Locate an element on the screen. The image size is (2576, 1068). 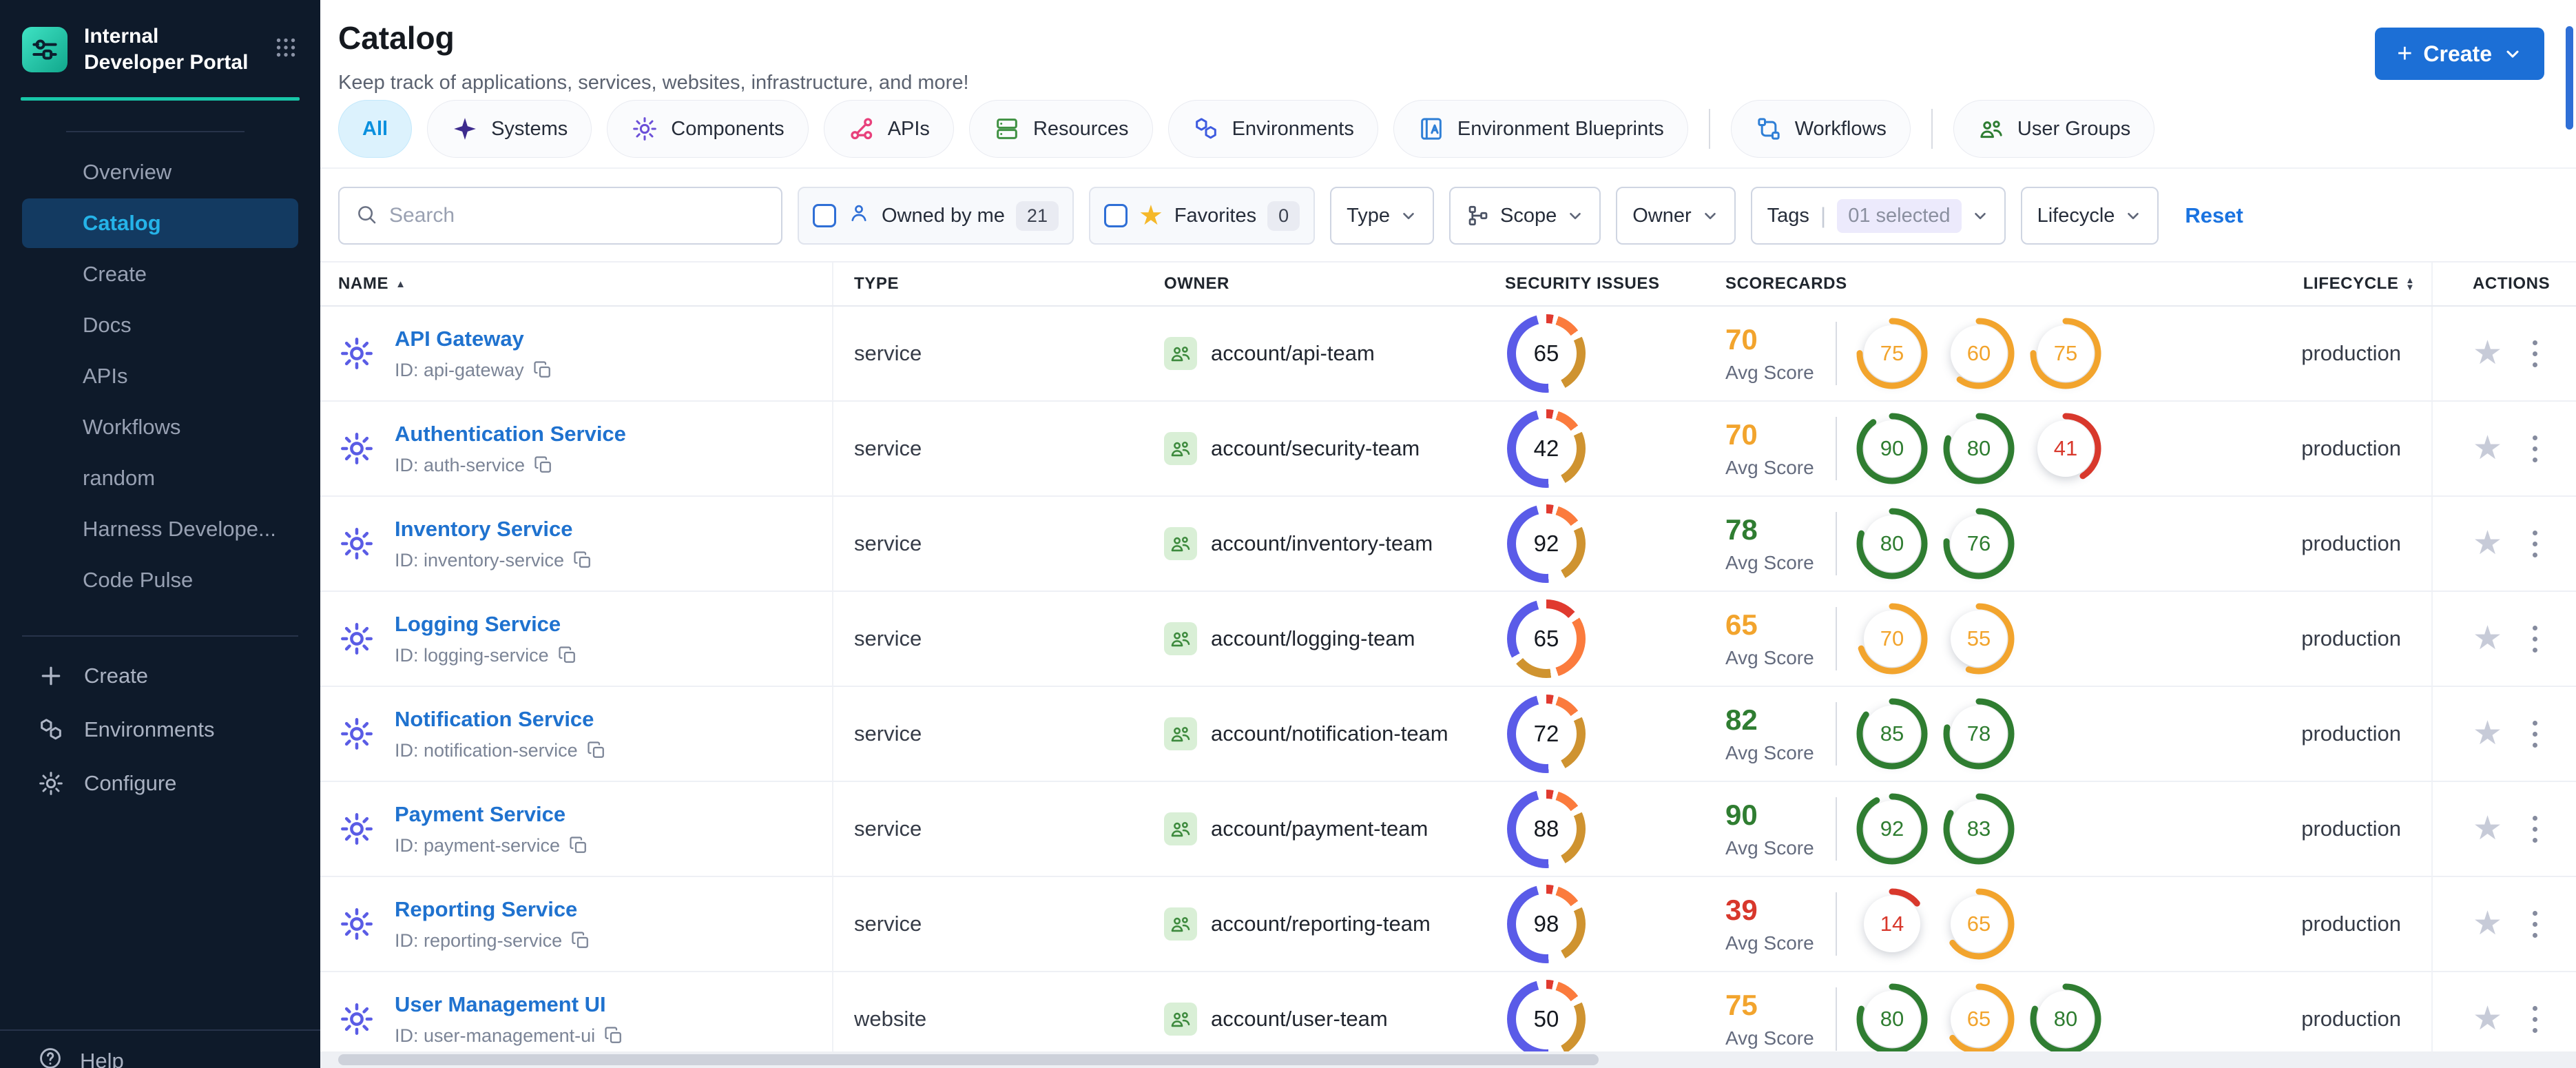
owner-name: account/security-team is located at coordinates (1315, 449).